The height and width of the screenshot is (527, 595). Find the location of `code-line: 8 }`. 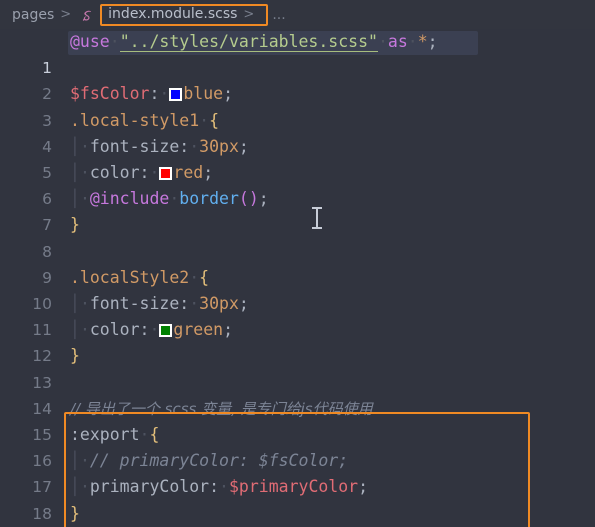

code-line: 8 } is located at coordinates (297, 236).